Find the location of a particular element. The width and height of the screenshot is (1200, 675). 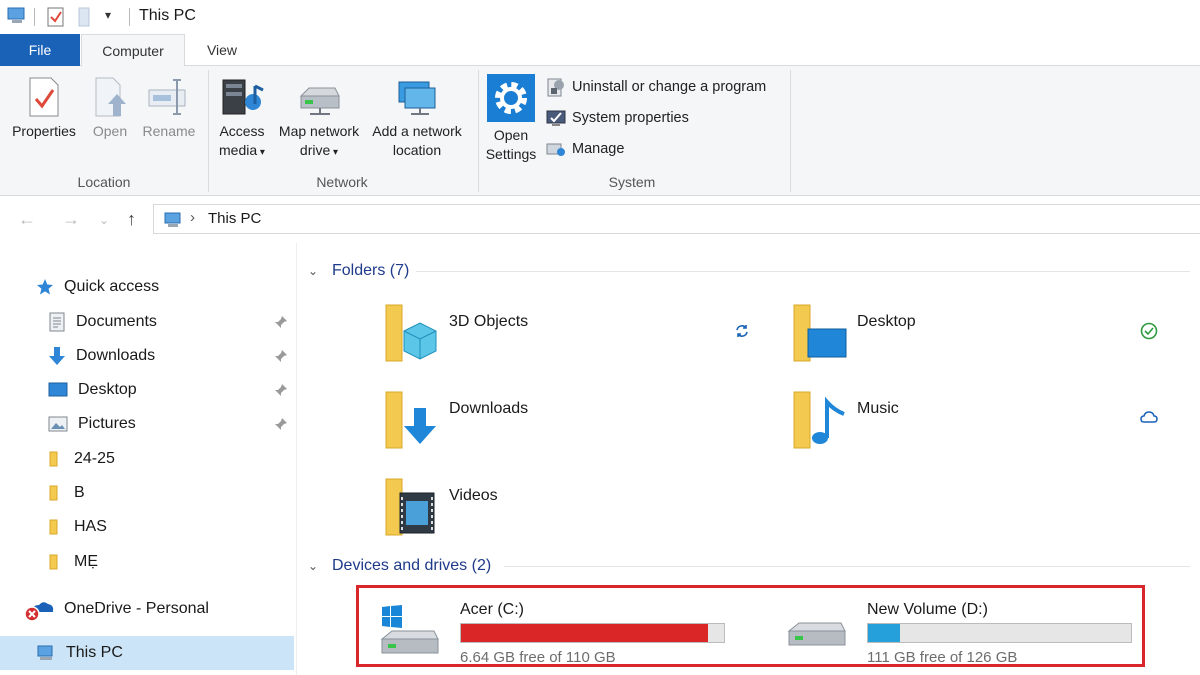

sidebar-item-desktop: Desktop is located at coordinates (92, 390).